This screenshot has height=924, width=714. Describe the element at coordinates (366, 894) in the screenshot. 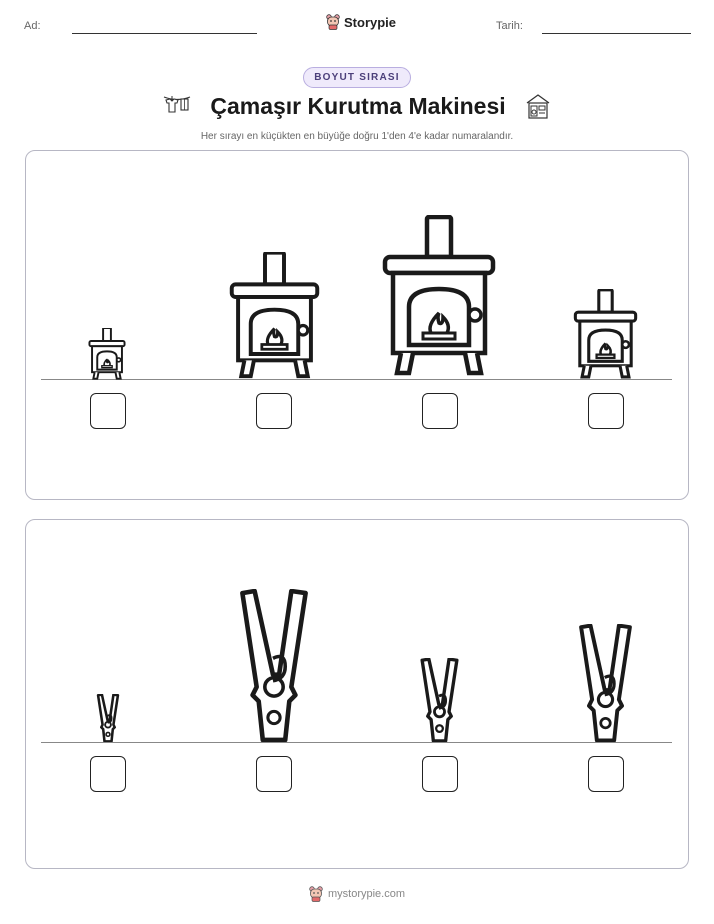

I see `footer-site-link: mystorypie.com` at that location.